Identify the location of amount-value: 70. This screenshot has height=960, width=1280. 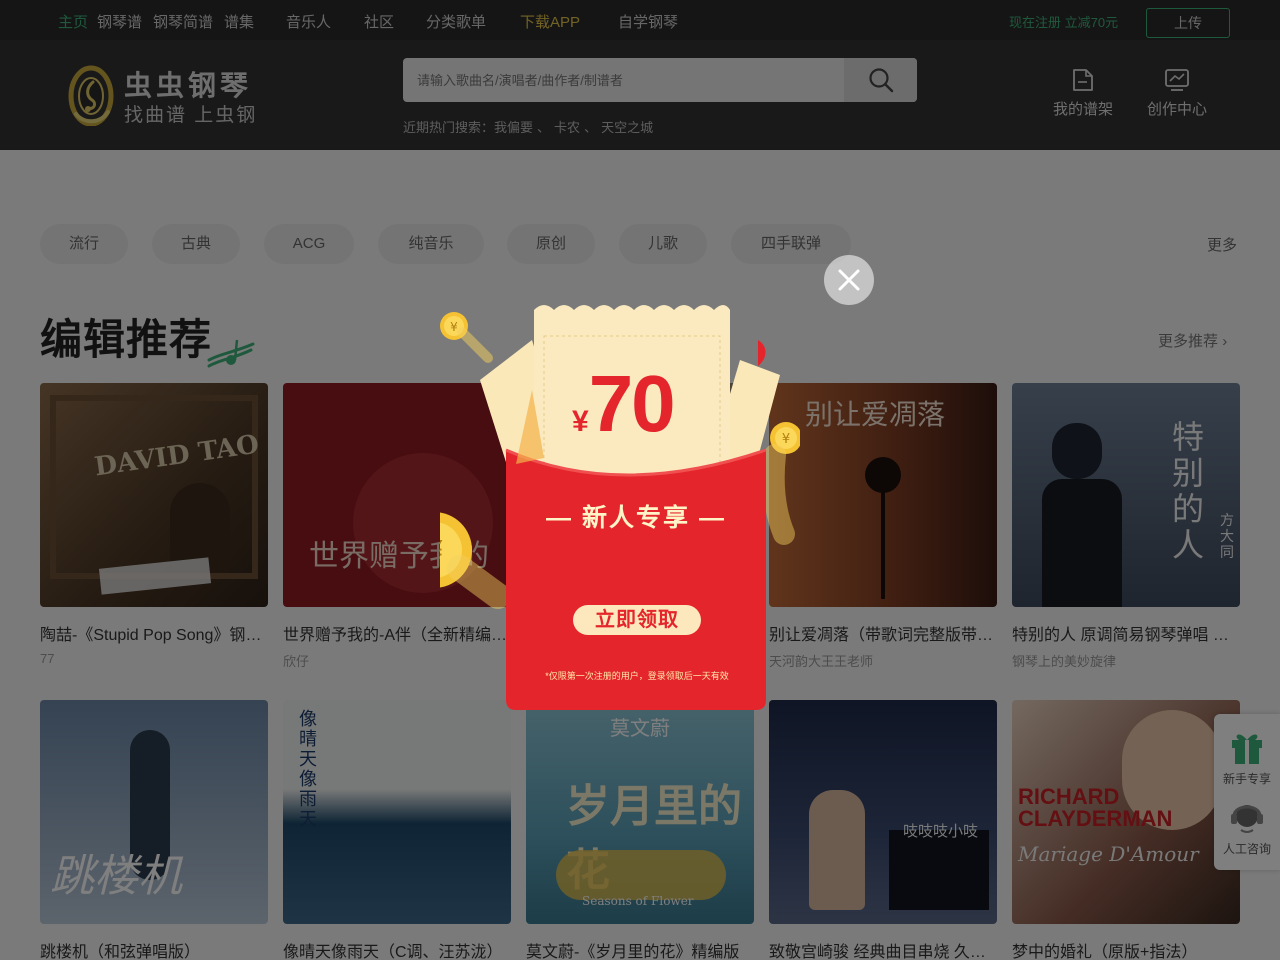
(632, 403).